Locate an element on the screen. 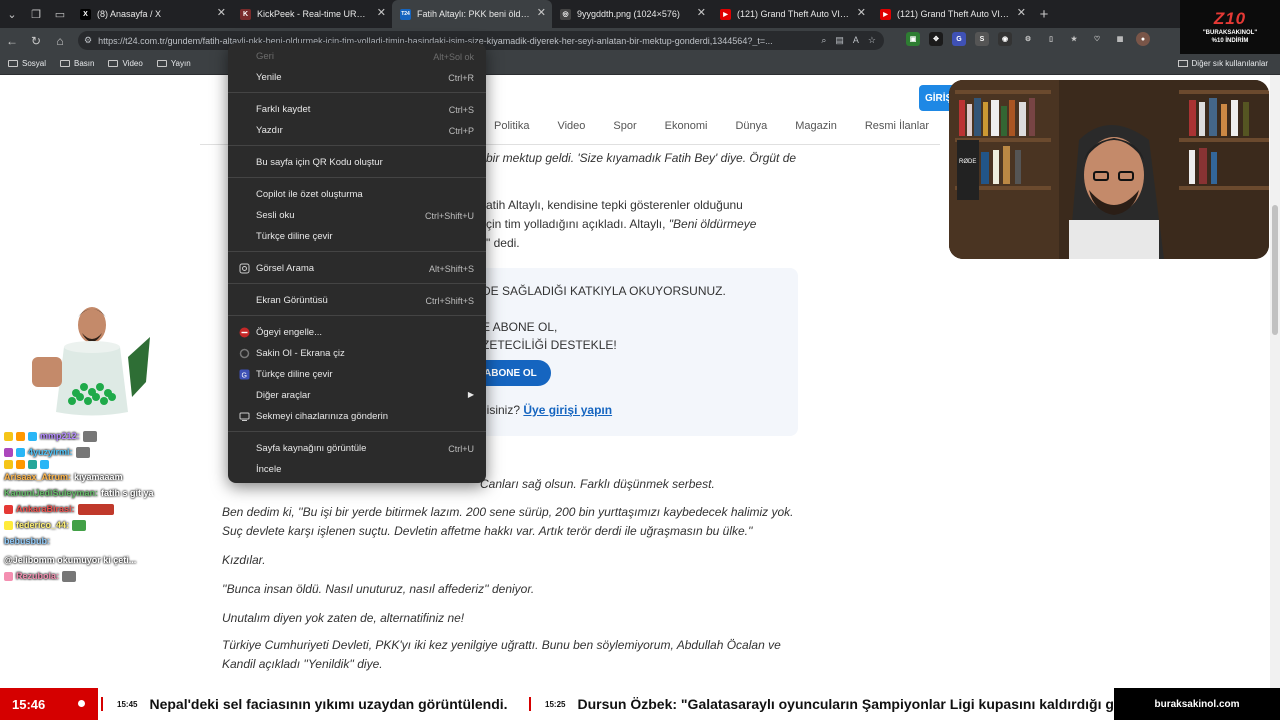 This screenshot has height=720, width=1280. microphone-brand-logo: RØDE is located at coordinates (967, 162).